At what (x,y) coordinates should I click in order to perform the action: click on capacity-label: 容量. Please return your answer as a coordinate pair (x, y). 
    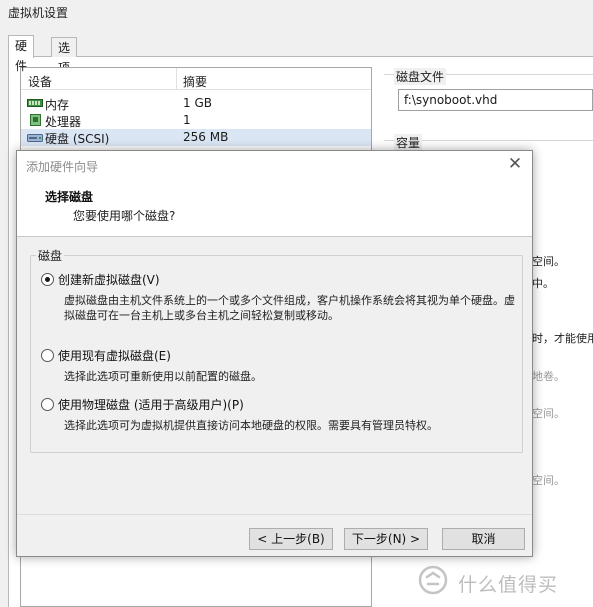
    Looking at the image, I should click on (408, 142).